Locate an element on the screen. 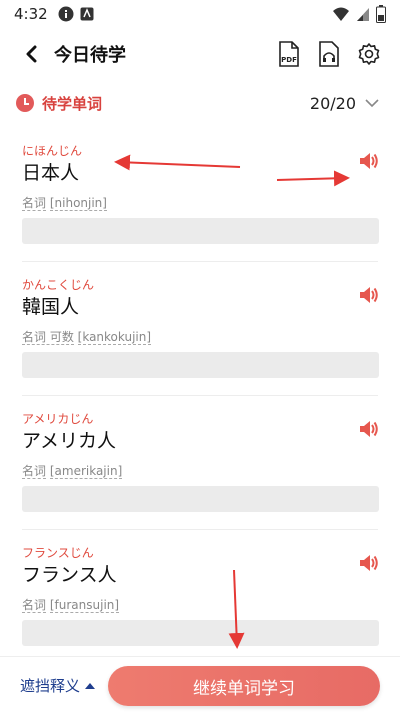 The width and height of the screenshot is (400, 712). status-time: 4:32 is located at coordinates (31, 14).